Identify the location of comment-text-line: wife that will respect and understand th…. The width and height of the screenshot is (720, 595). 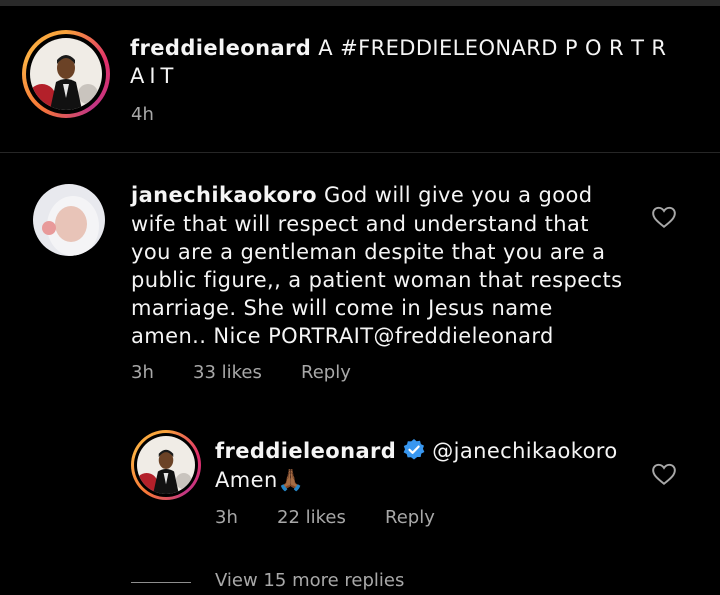
(360, 224).